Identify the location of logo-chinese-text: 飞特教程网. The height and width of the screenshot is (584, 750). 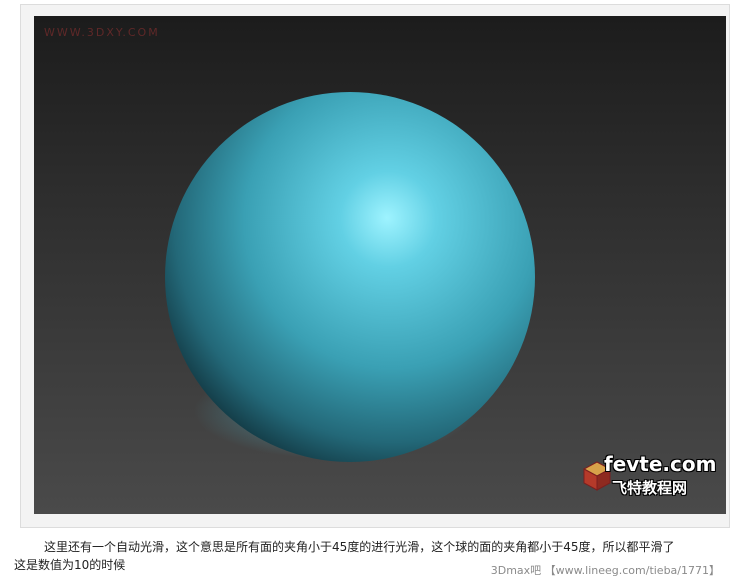
(650, 488).